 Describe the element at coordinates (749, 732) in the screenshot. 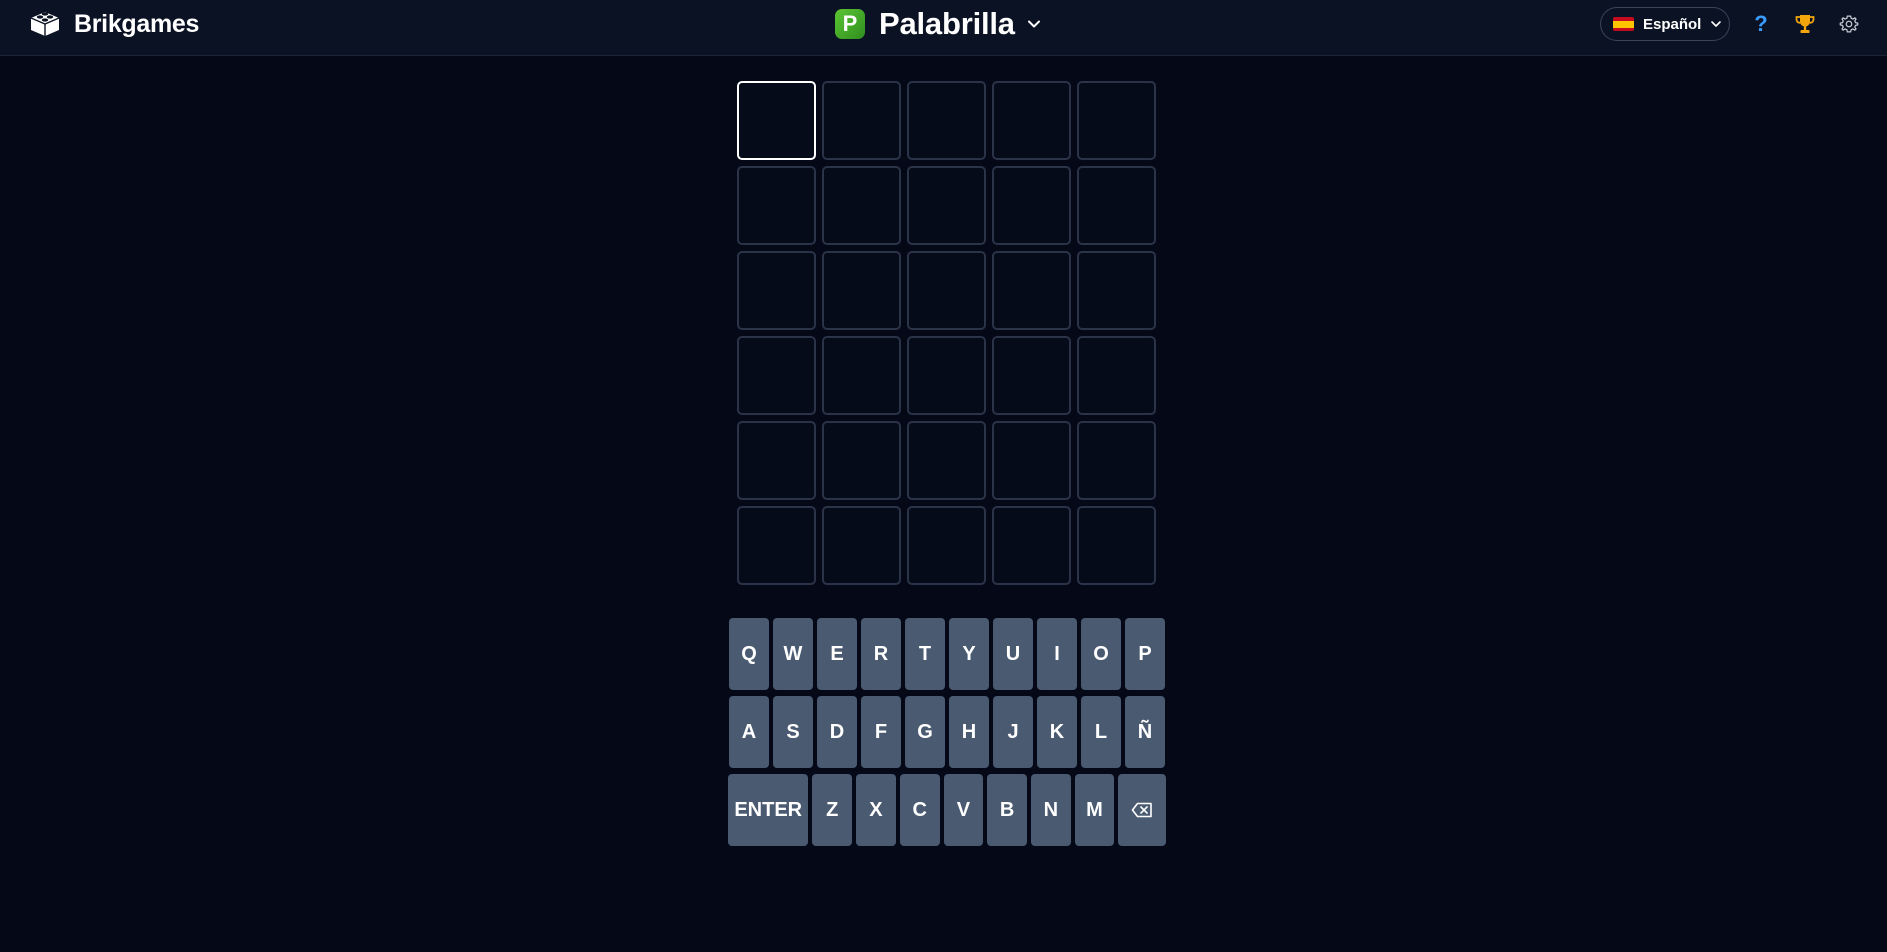

I see `key-a: A` at that location.